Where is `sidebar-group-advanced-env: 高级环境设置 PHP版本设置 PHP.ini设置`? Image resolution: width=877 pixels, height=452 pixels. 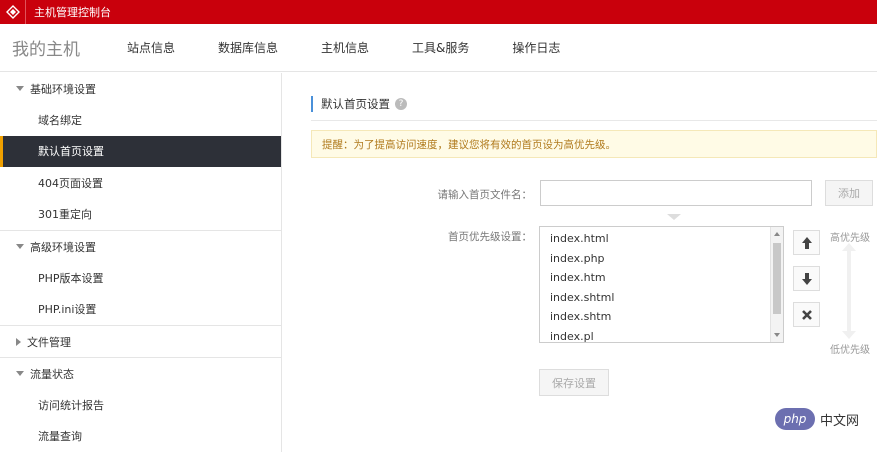 sidebar-group-advanced-env: 高级环境设置 PHP版本设置 PHP.ini设置 is located at coordinates (140, 278).